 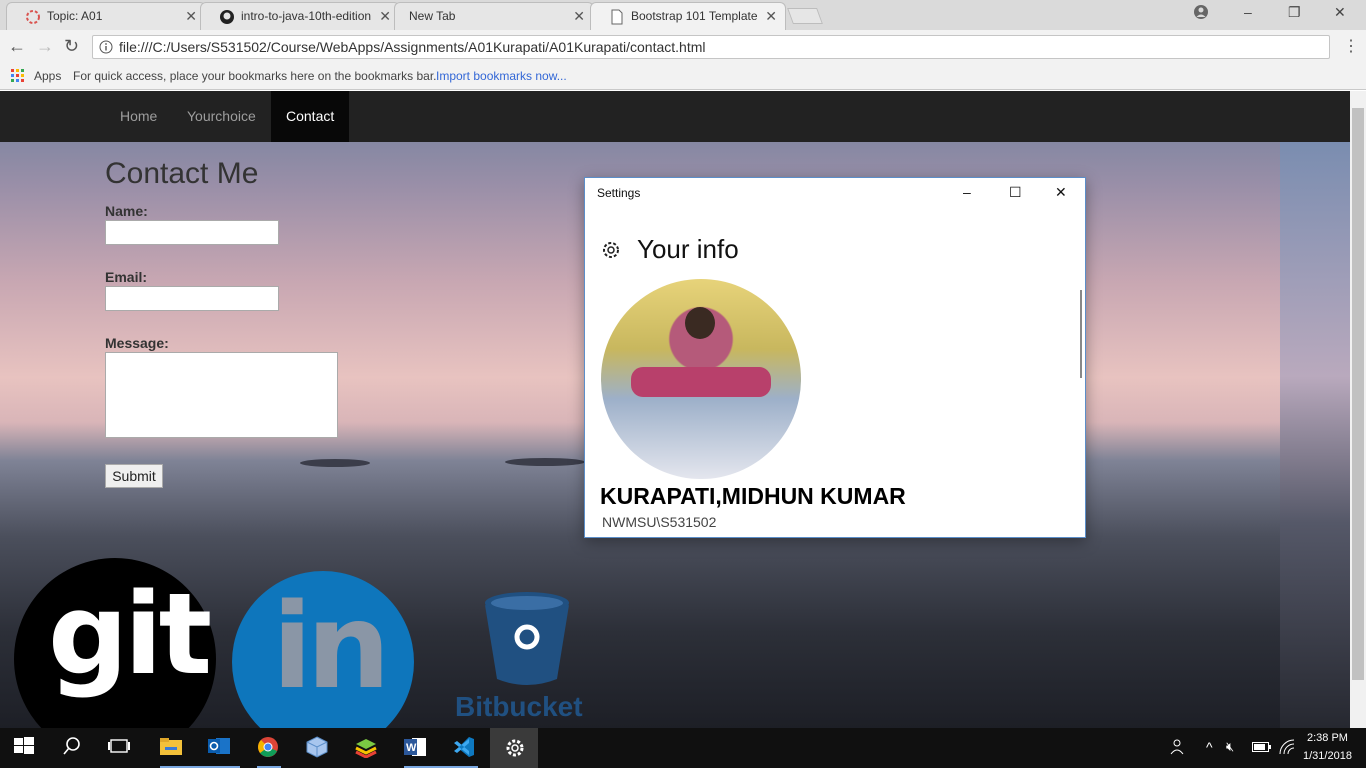 I want to click on battery-icon, so click(x=1264, y=752).